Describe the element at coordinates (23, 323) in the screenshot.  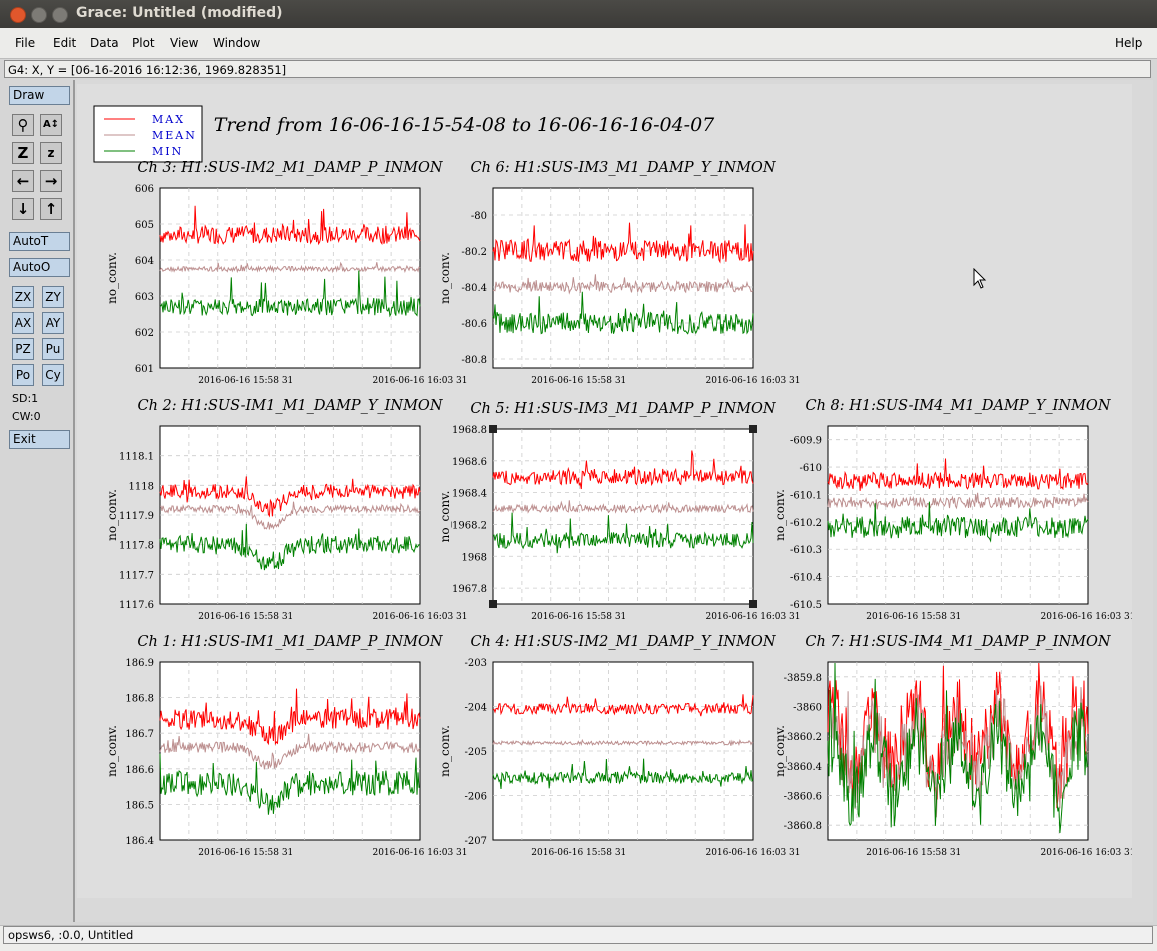
I see `ax-button: AX` at that location.